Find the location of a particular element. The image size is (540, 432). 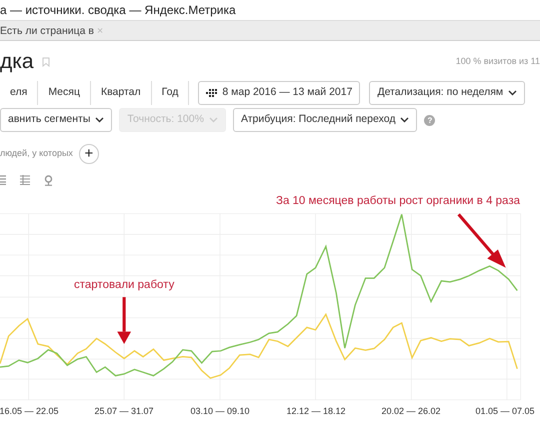

x-axis-label: 20.02 — 26.02 is located at coordinates (411, 411).